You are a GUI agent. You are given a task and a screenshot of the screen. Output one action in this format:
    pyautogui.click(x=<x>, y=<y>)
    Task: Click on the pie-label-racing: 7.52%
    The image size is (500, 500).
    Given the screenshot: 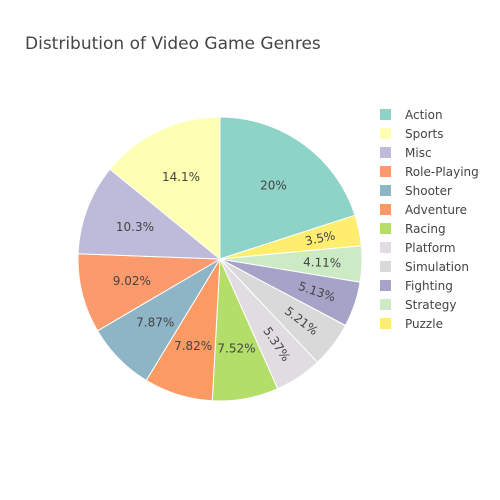 What is the action you would take?
    pyautogui.click(x=236, y=348)
    